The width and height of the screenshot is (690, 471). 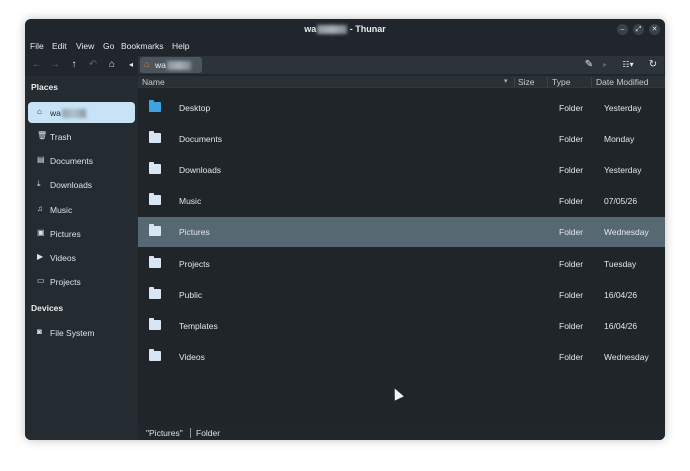 What do you see at coordinates (108, 46) in the screenshot?
I see `menu-go: Go` at bounding box center [108, 46].